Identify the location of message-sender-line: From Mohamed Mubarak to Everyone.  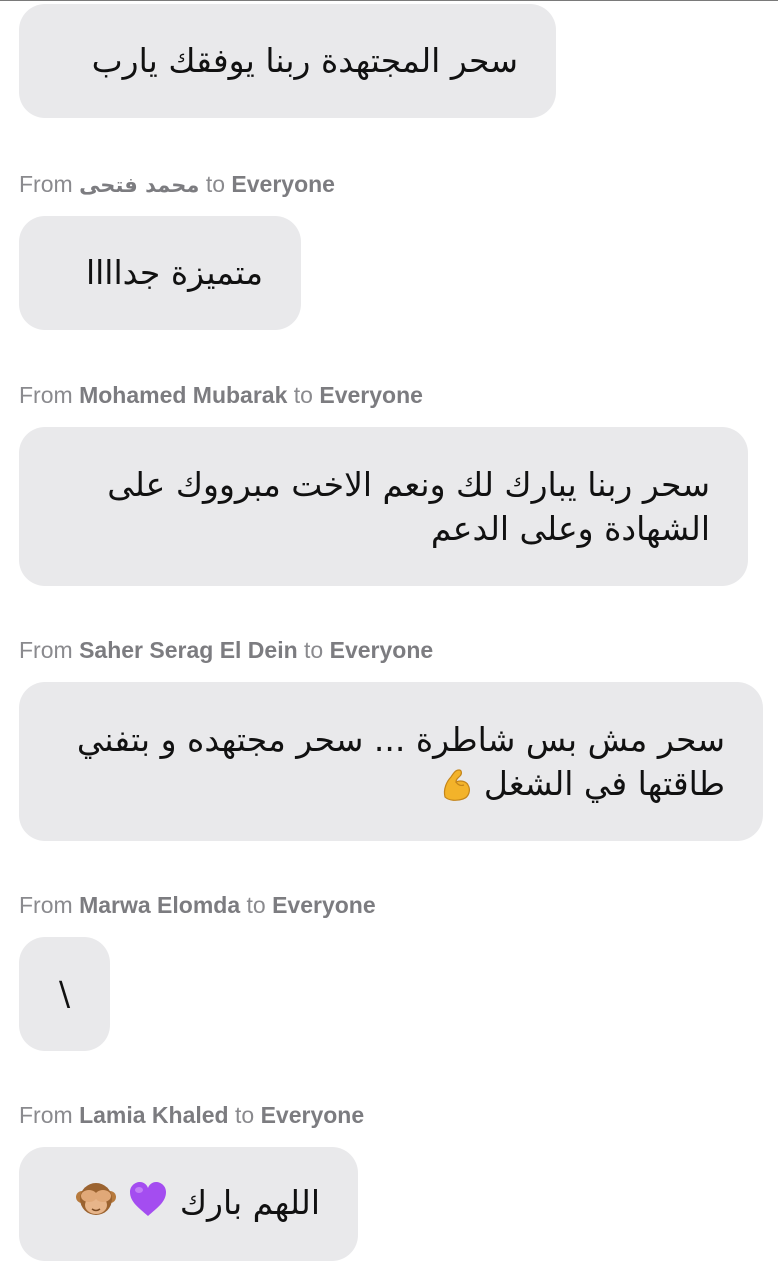
(221, 395).